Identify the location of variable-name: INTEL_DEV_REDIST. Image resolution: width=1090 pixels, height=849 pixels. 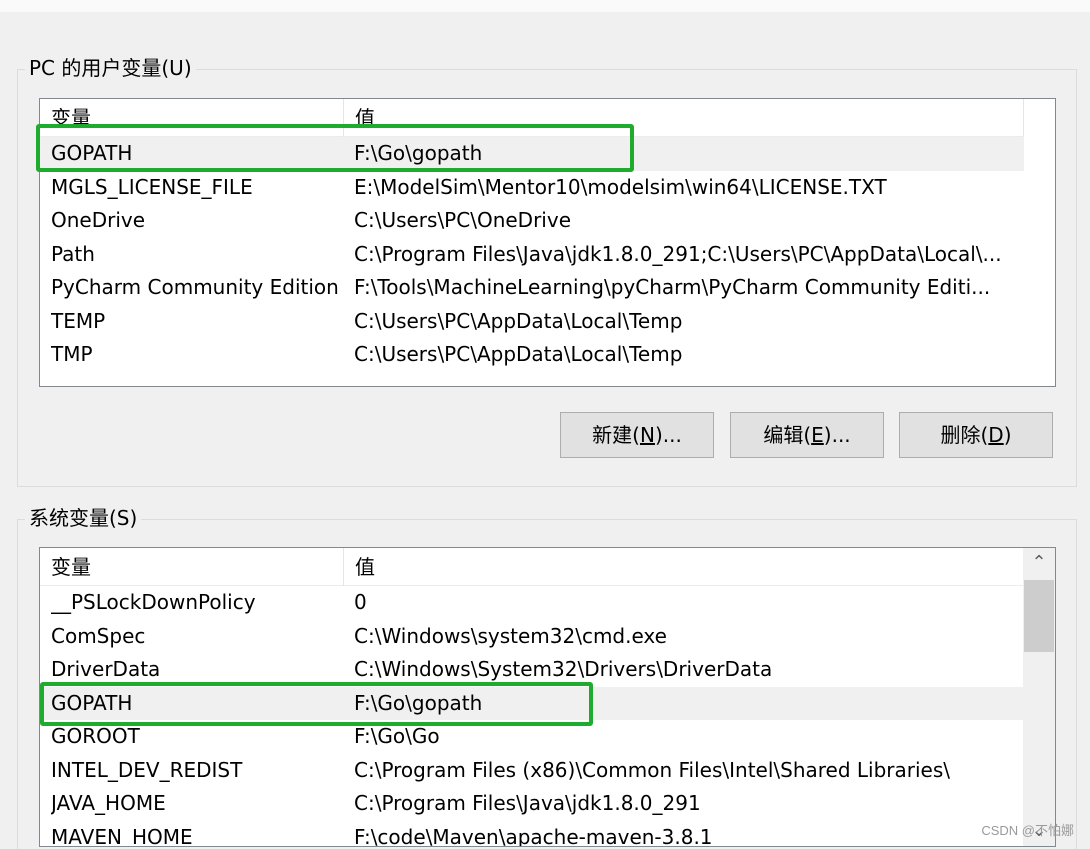
(147, 769).